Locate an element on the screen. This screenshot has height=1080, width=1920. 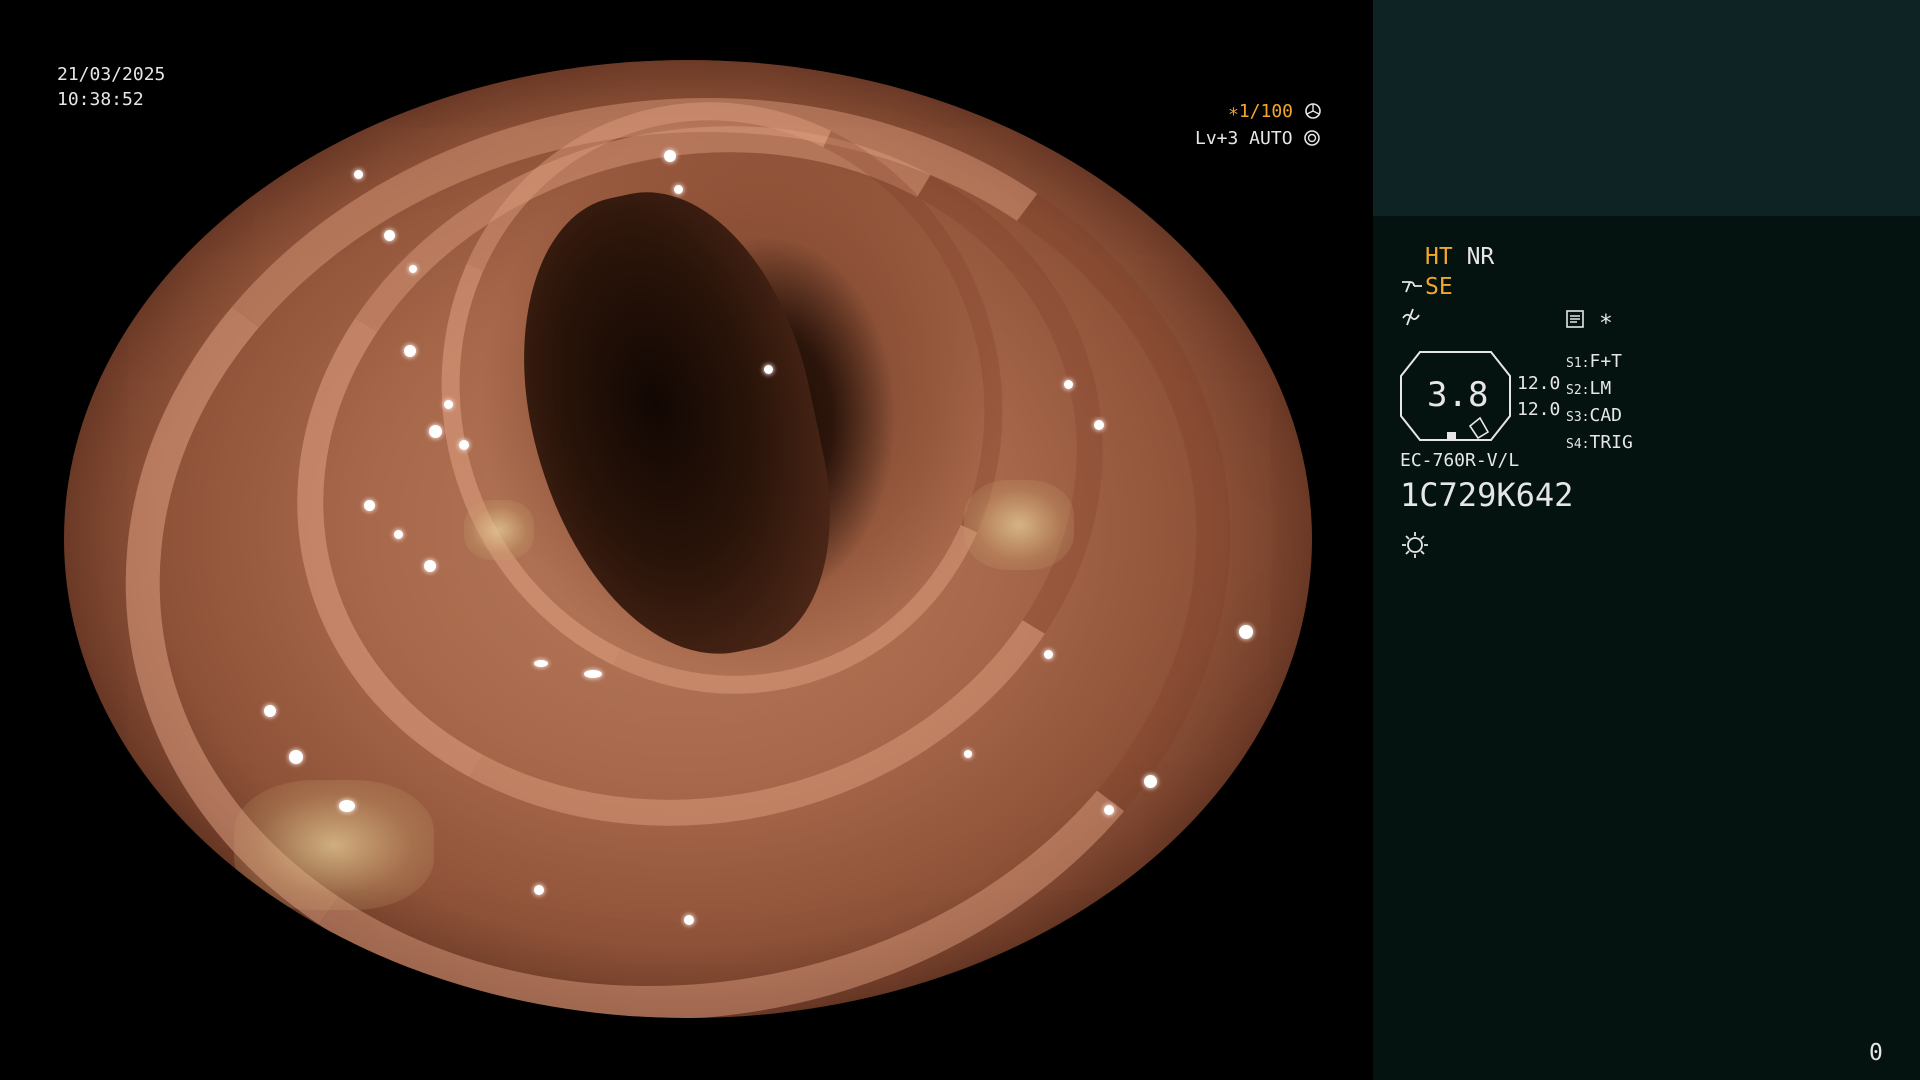
shutter-readout: ∗1/100 is located at coordinates (1275, 111).